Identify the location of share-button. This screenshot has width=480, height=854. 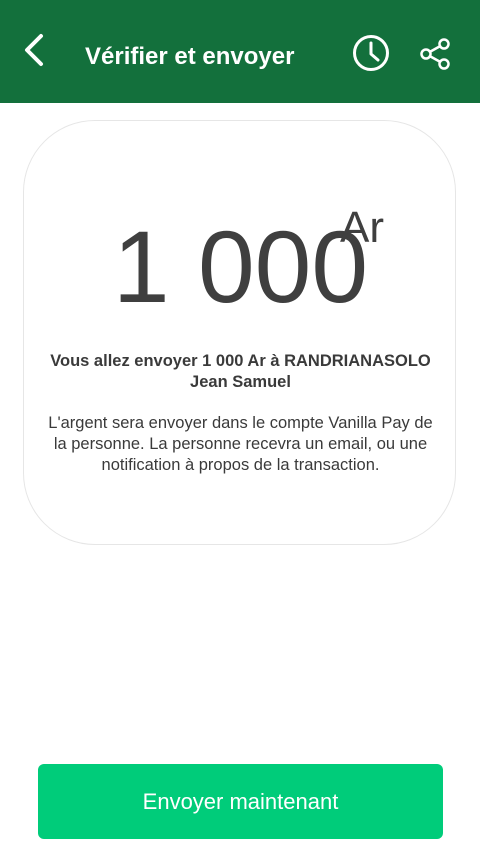
(435, 54).